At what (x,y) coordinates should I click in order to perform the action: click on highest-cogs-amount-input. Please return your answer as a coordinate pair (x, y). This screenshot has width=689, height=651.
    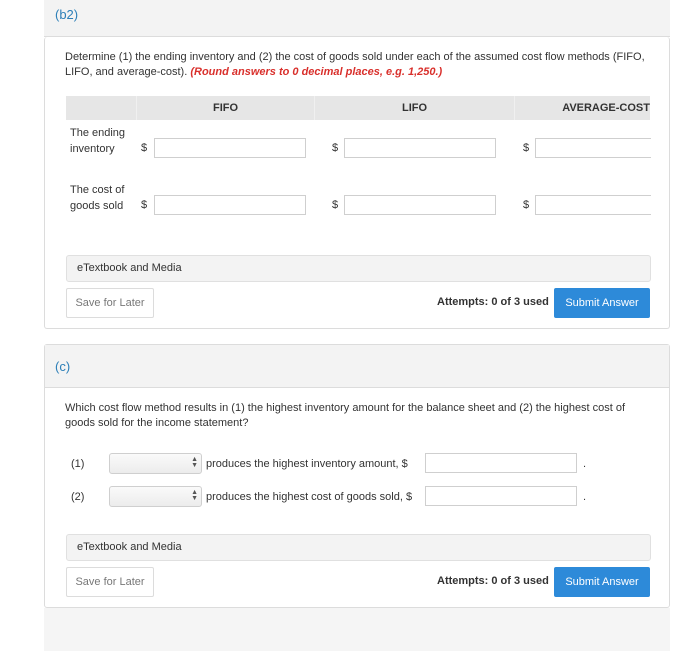
    Looking at the image, I should click on (501, 496).